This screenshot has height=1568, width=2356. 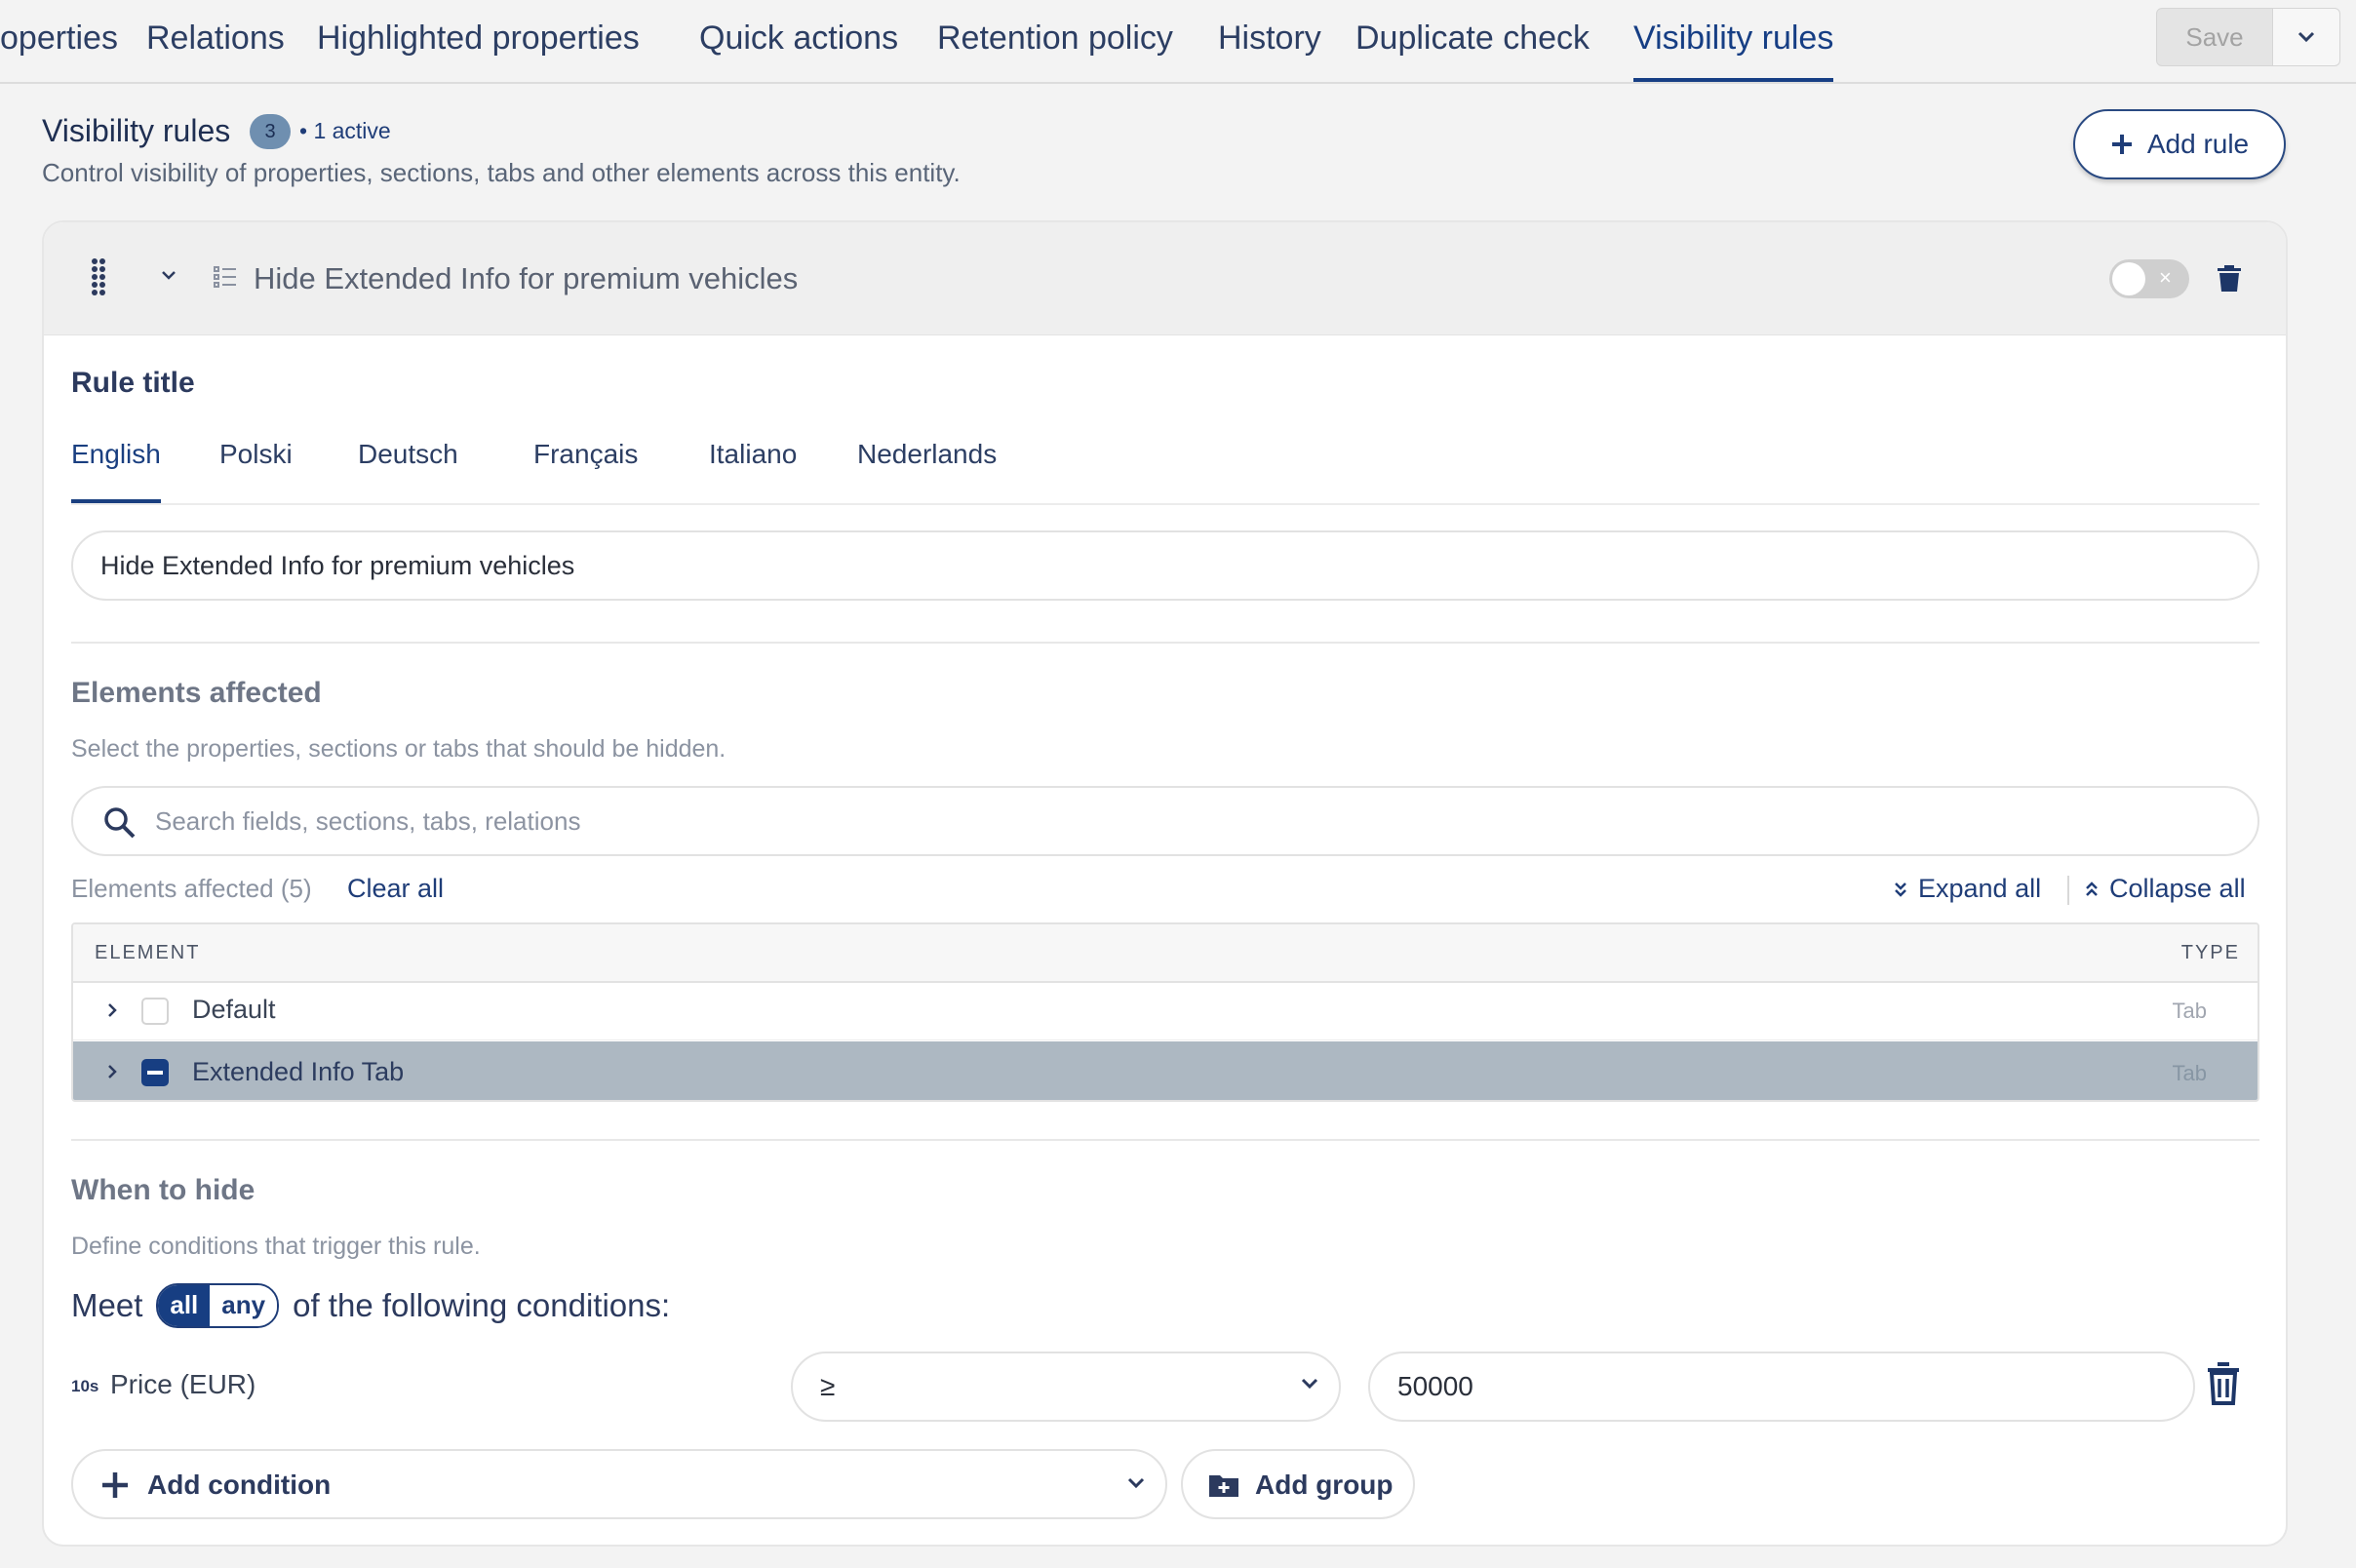 I want to click on collapse-all-label: Collapse all, so click(x=2177, y=888).